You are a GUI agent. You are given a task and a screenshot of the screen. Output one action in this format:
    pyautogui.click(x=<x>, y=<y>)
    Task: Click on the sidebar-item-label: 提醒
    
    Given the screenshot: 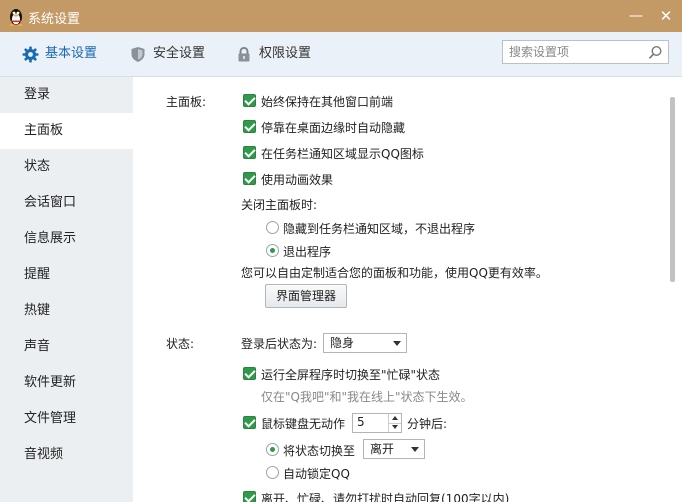 What is the action you would take?
    pyautogui.click(x=37, y=274)
    